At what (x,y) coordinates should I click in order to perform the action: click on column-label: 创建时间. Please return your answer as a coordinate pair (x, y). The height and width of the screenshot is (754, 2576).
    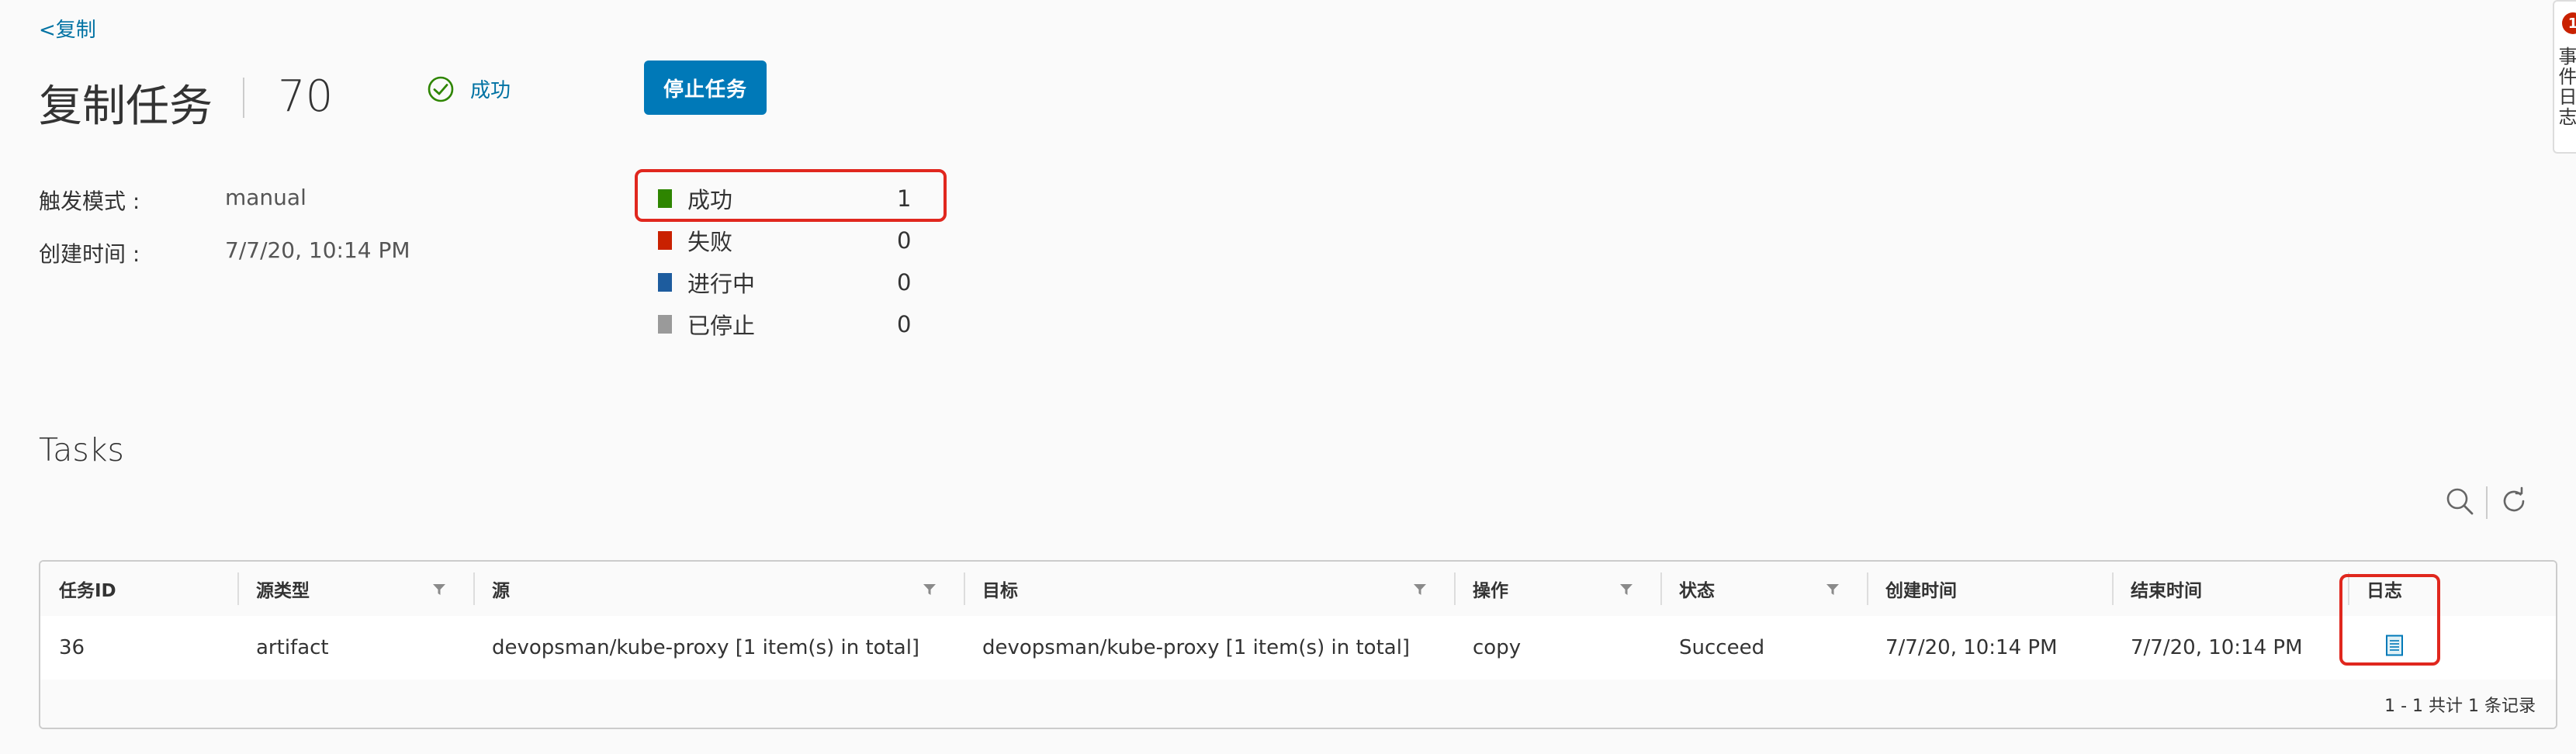
    Looking at the image, I should click on (1921, 591).